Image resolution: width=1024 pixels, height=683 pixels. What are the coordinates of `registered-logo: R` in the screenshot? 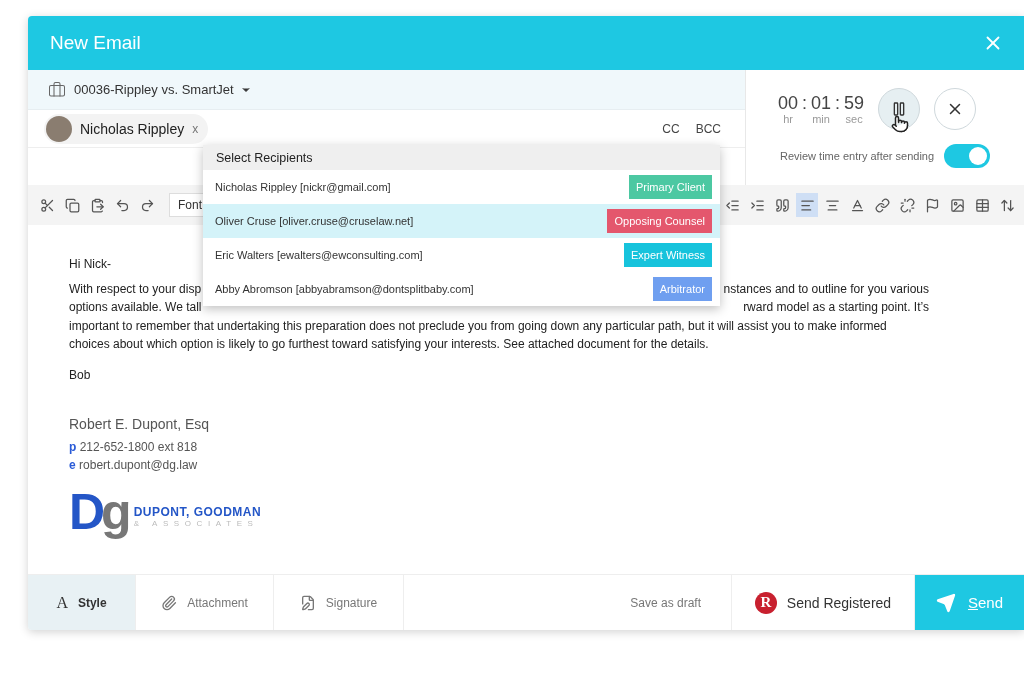 It's located at (765, 602).